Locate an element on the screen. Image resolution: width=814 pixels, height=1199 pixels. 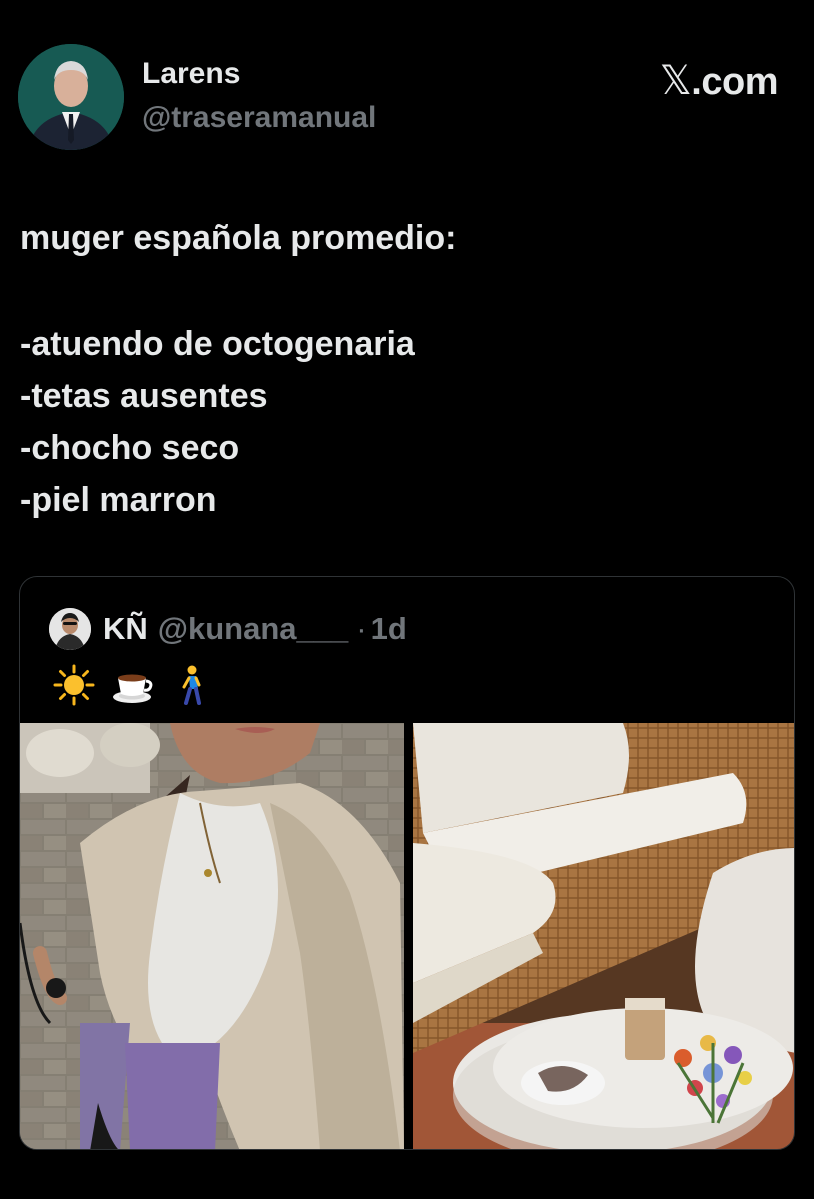
author-avatar is located at coordinates (71, 97).